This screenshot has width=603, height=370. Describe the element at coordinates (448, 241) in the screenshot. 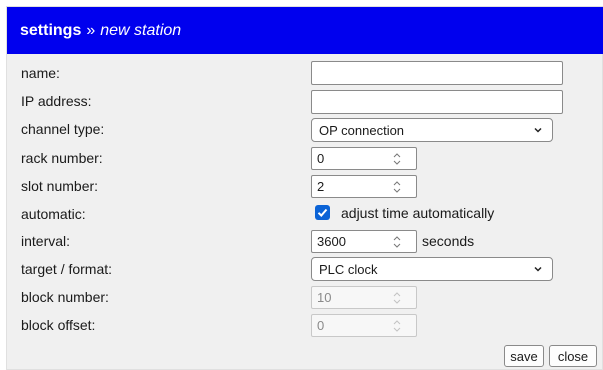

I see `interval-unit-label: seconds` at that location.